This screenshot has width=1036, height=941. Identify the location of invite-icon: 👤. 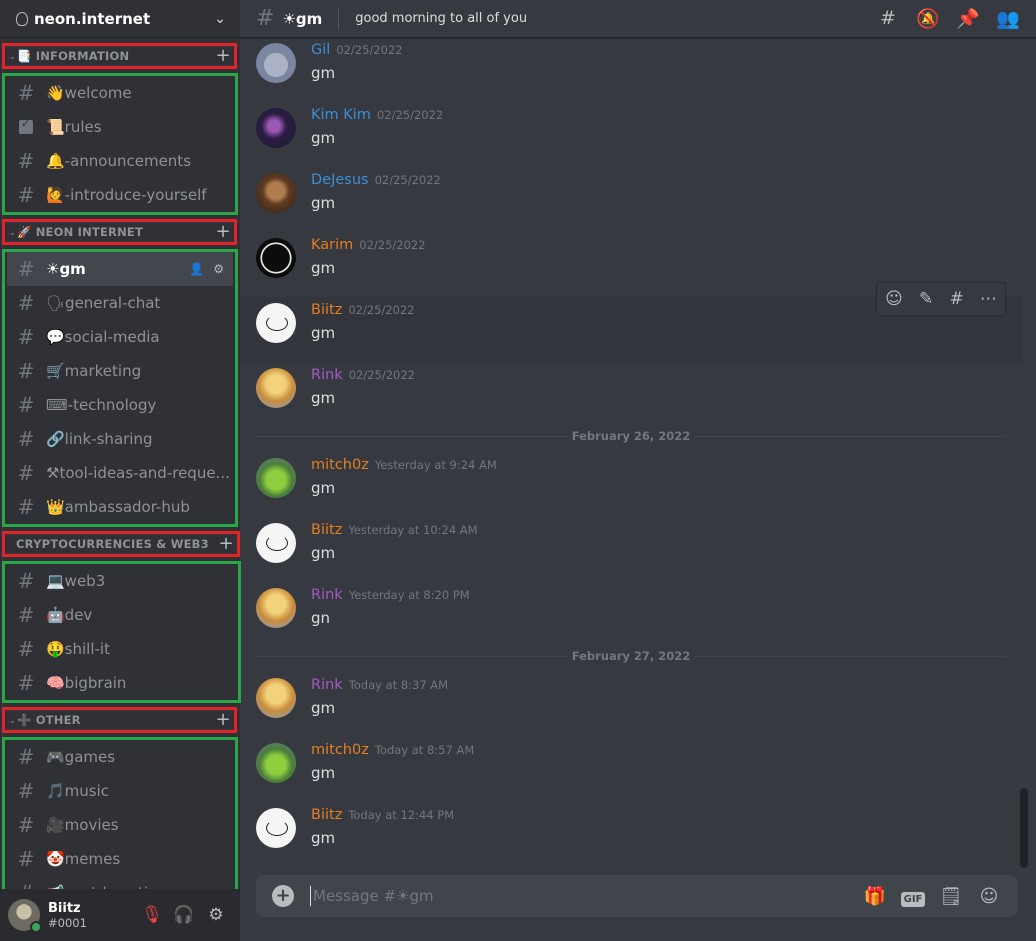
(196, 269).